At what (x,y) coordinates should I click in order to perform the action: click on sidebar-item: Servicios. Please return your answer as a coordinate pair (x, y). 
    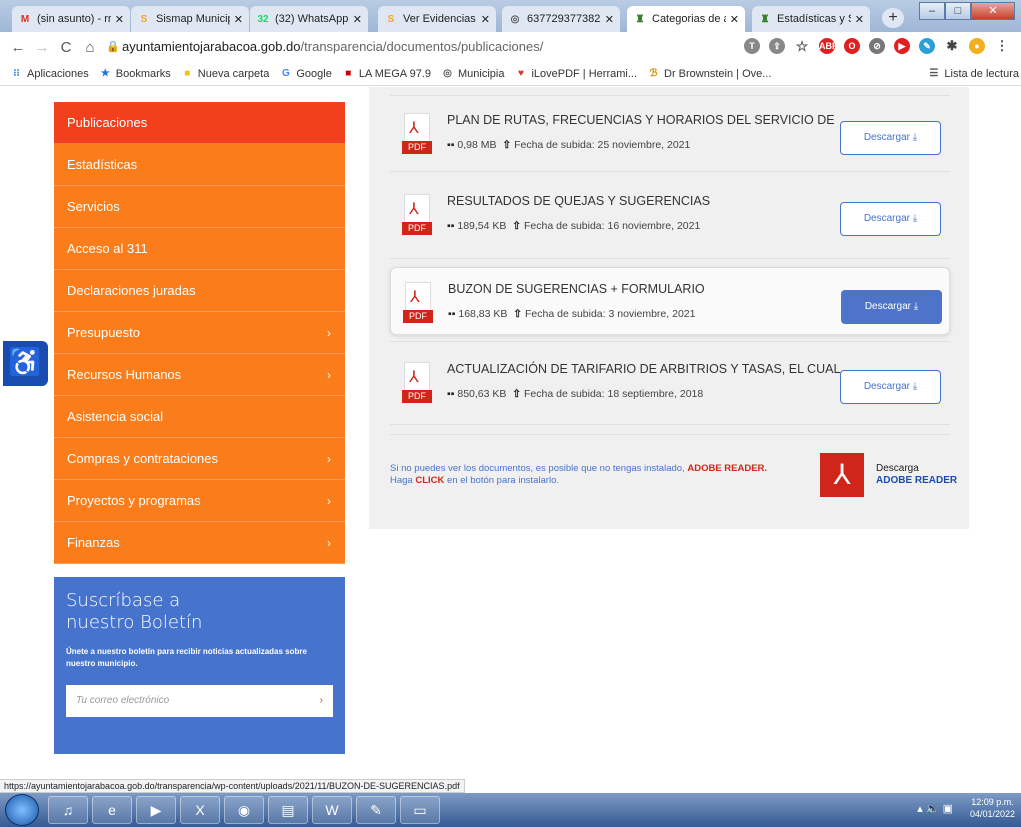
    Looking at the image, I should click on (199, 207).